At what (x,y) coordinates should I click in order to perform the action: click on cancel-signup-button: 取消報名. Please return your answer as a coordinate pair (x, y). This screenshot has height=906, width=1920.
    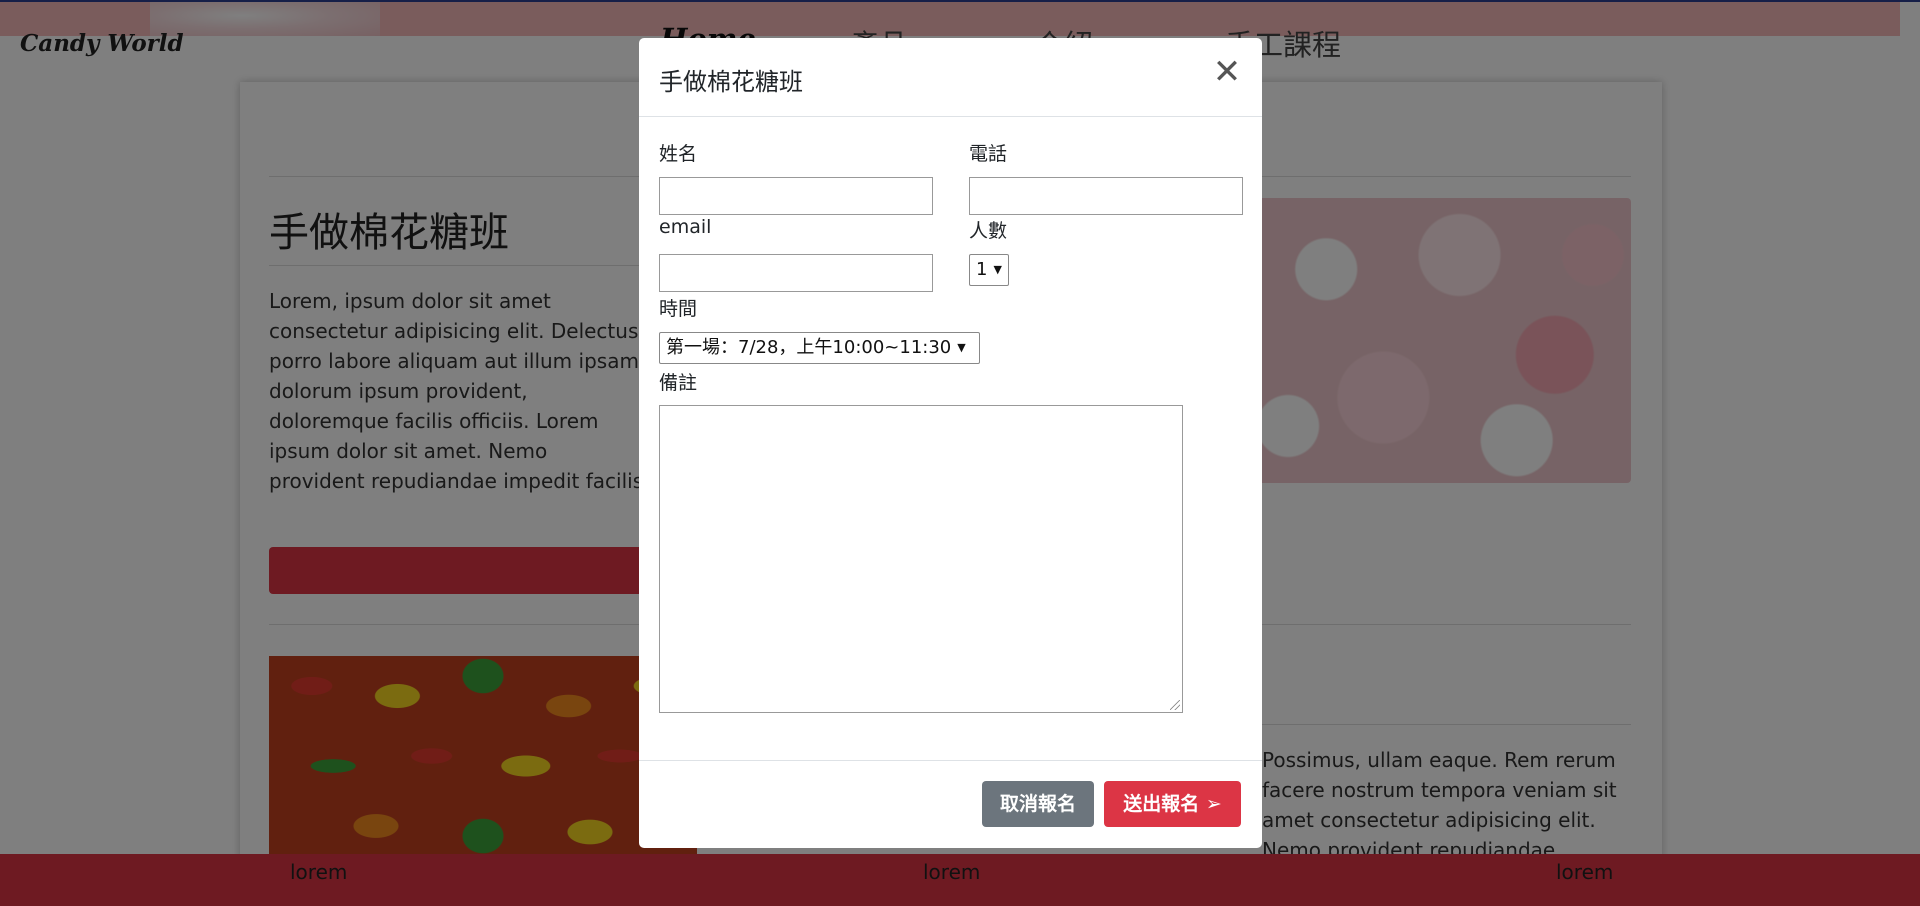
    Looking at the image, I should click on (1038, 804).